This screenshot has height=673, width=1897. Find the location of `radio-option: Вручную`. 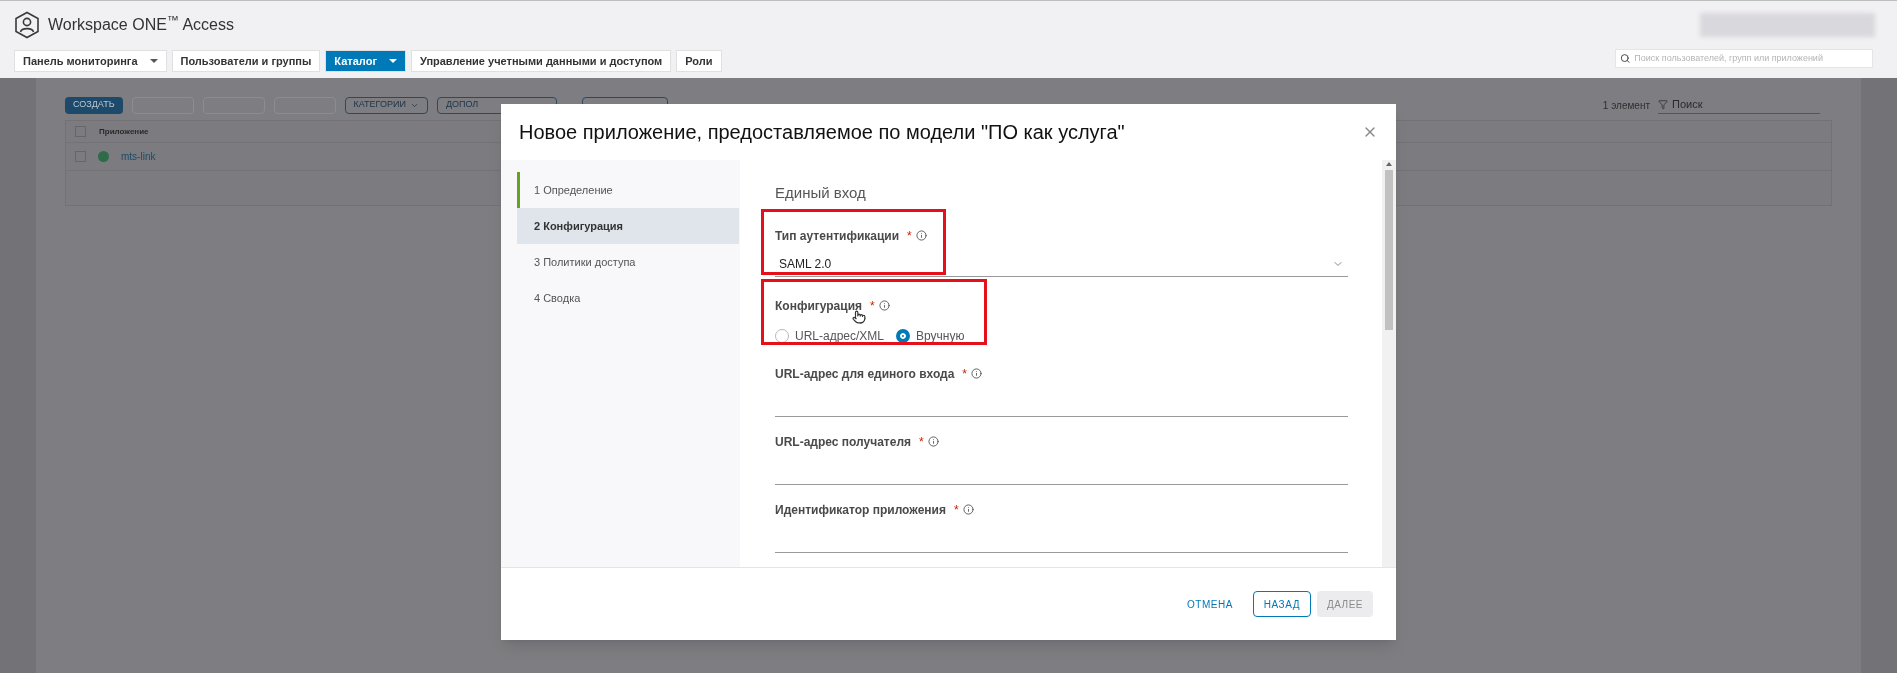

radio-option: Вручную is located at coordinates (930, 335).